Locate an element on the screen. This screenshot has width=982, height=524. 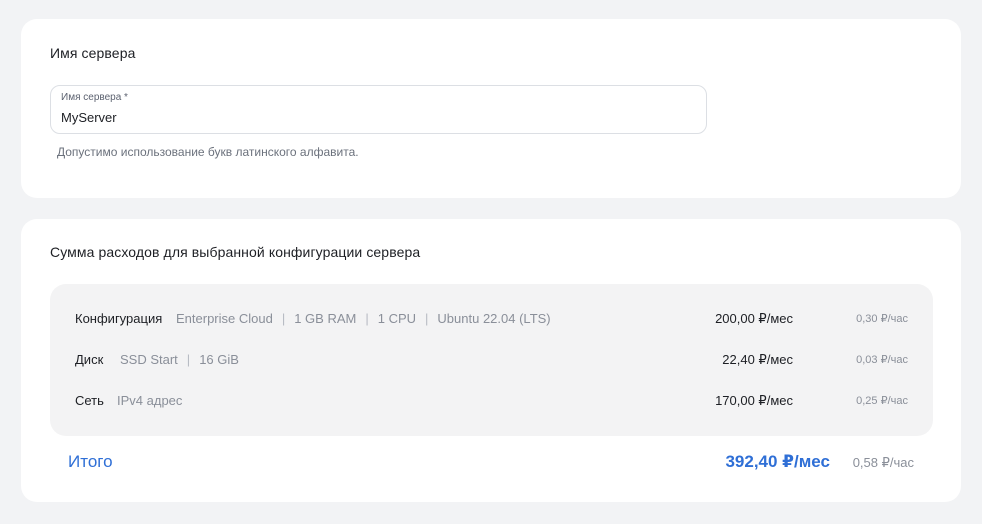
cost-row-network: Сеть IPv4 адрес 170,00 ₽/мес 0,25 ₽/час is located at coordinates (491, 401).